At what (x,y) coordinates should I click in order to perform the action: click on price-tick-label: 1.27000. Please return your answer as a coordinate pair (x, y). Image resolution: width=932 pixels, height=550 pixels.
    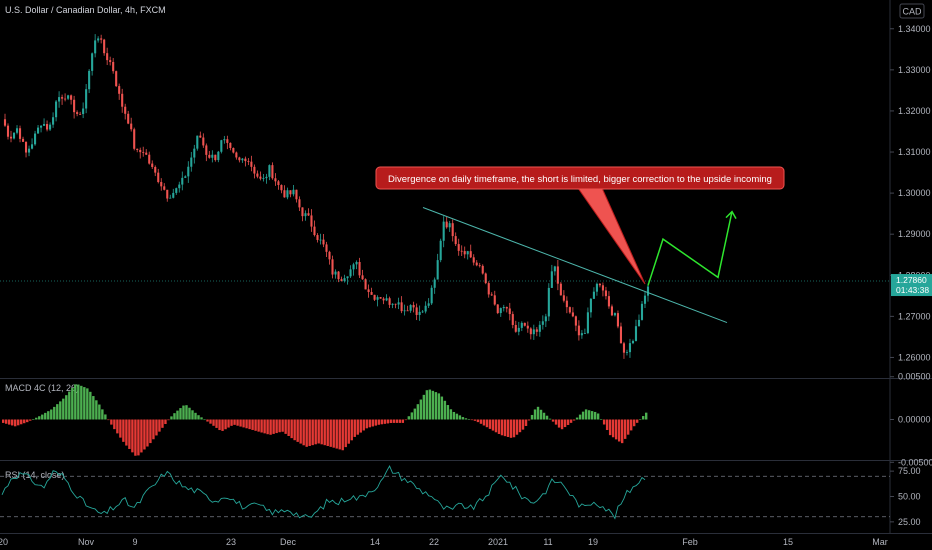
    Looking at the image, I should click on (914, 316).